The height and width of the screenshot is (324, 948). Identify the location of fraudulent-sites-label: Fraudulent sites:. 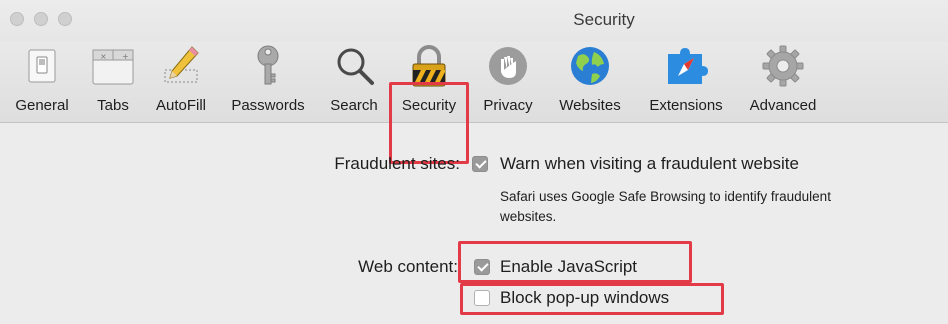
(397, 163).